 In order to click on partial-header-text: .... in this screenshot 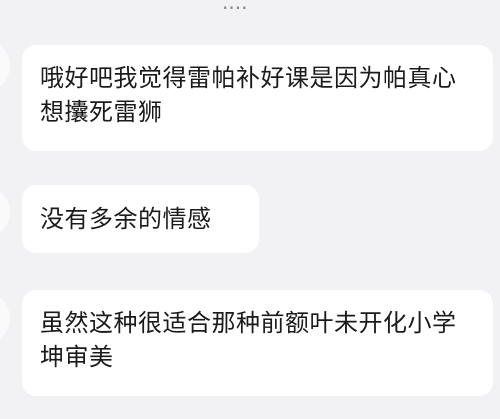, I will do `click(235, 7)`.